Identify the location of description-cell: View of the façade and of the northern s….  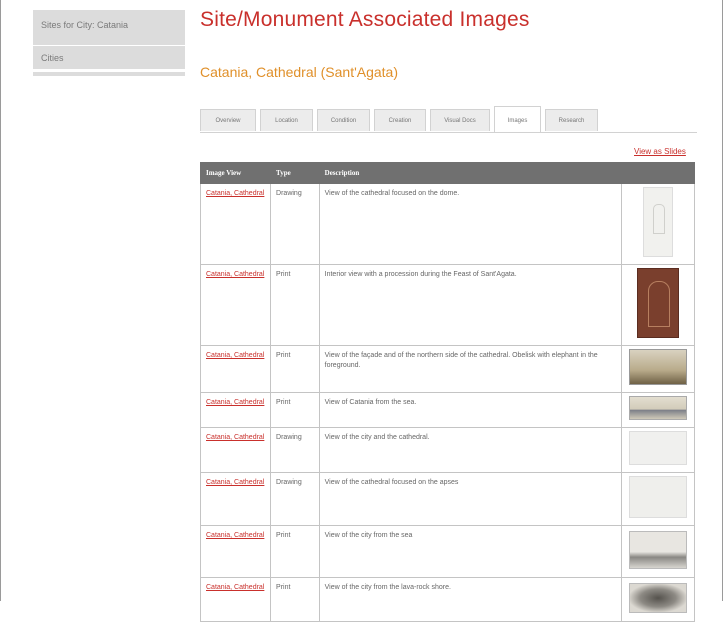
(470, 369).